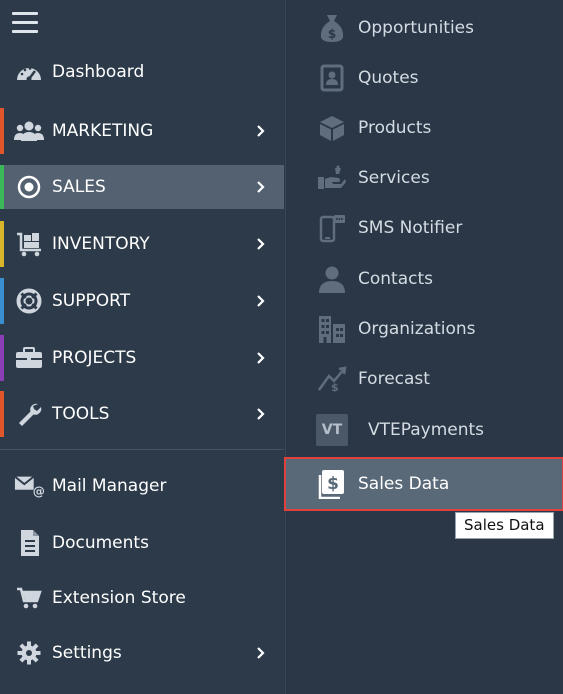  I want to click on submenu-item-vtepayments: VT VTEPayments, so click(424, 430).